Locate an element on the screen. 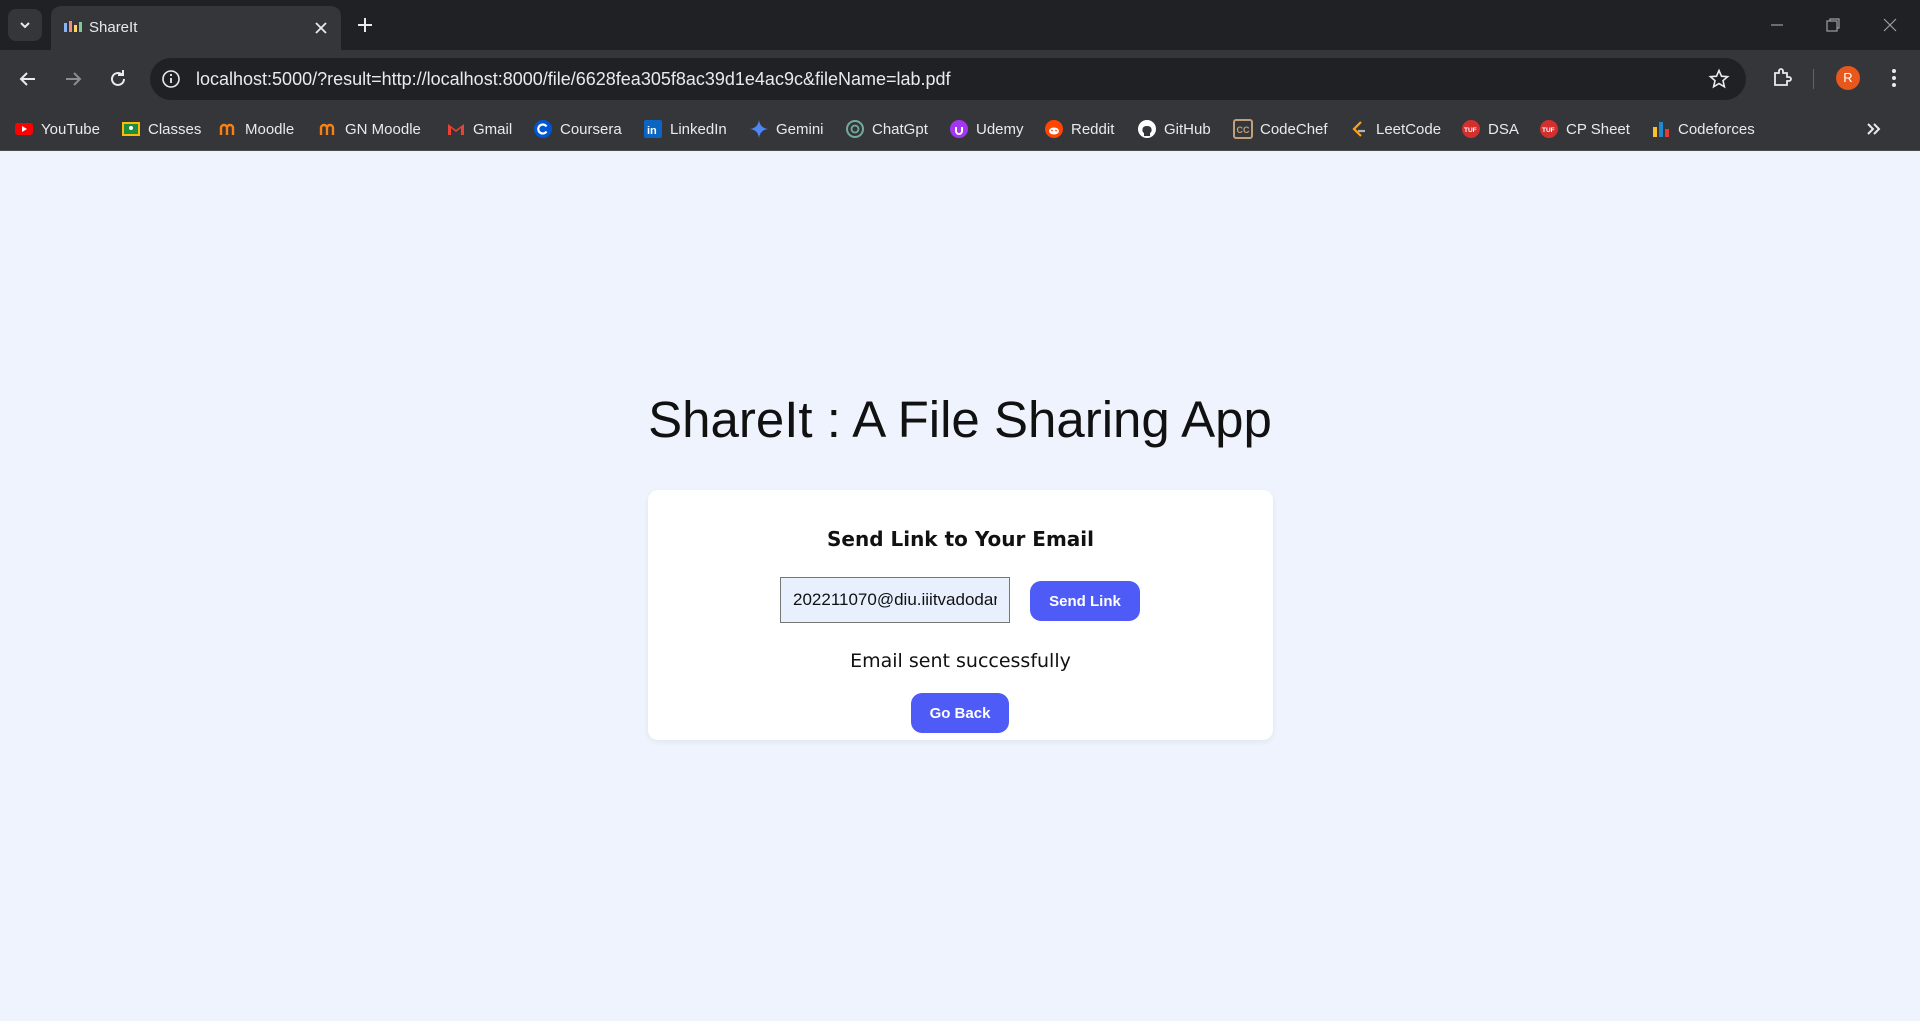 This screenshot has height=1021, width=1920. restore-icon is located at coordinates (1833, 25).